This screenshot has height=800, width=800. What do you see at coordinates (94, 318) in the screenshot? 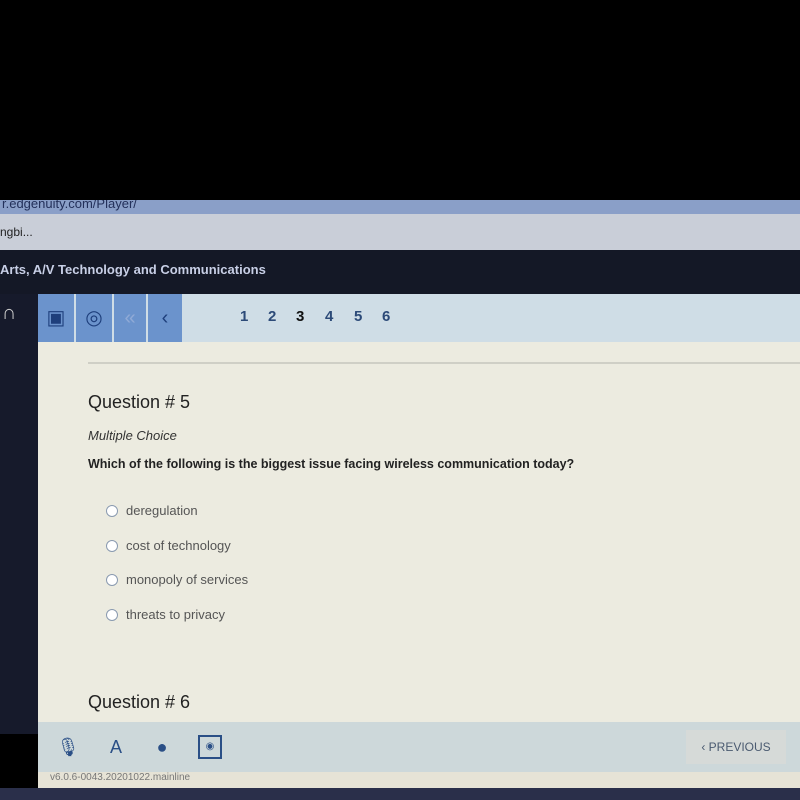
I see `target-icon: ◎` at bounding box center [94, 318].